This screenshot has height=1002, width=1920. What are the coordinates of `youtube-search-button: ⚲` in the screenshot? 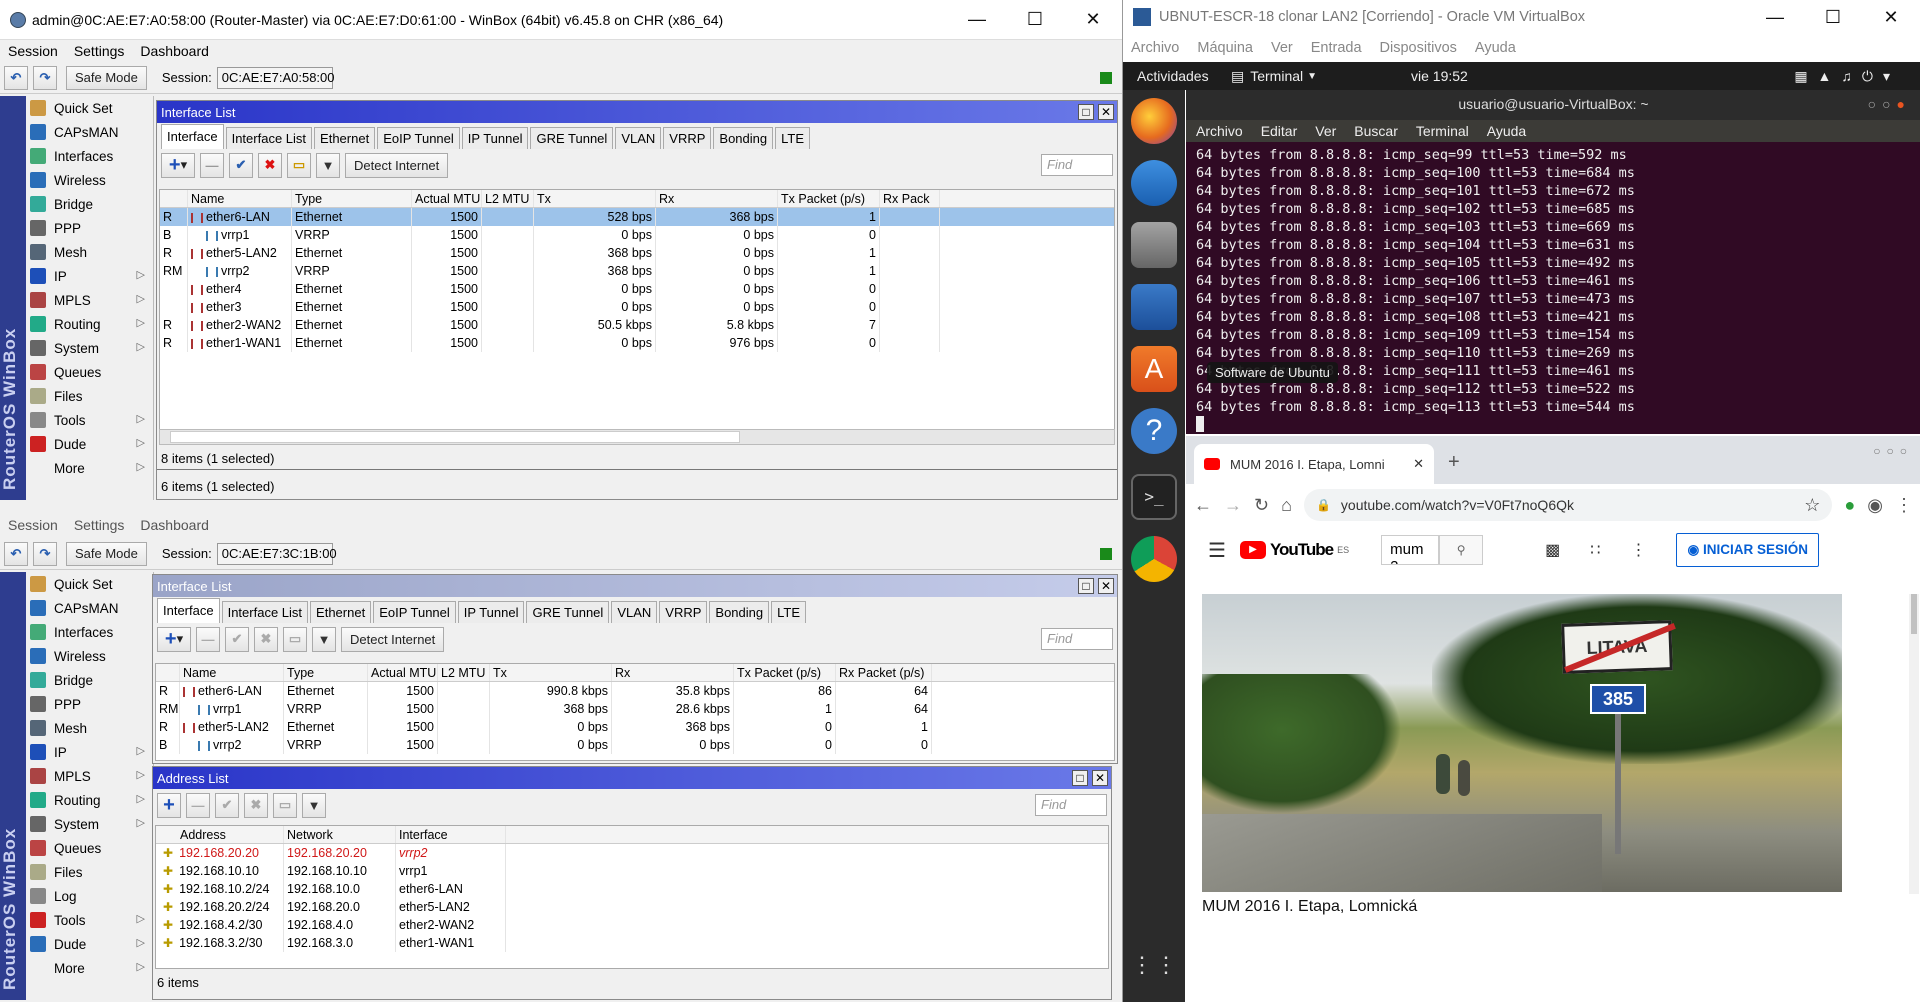 It's located at (1461, 550).